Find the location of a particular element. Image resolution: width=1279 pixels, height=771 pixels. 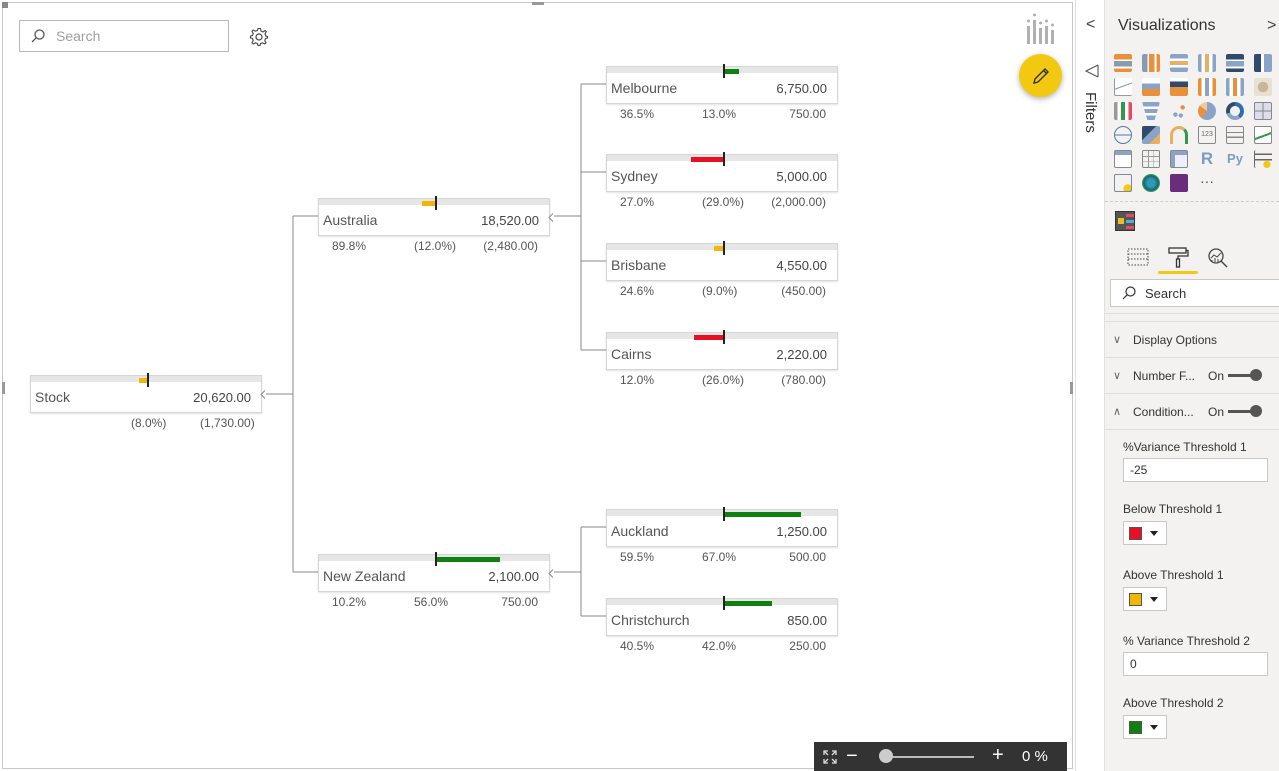

node-pct-variance: 67.0% is located at coordinates (719, 557).